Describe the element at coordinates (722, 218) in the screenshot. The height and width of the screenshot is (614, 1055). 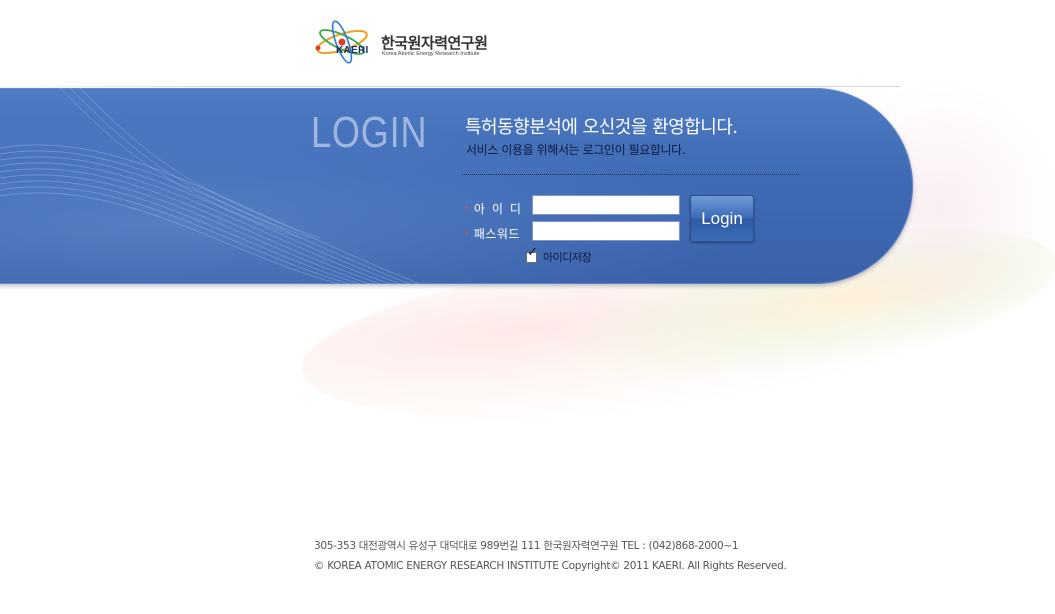
I see `login-button: Login` at that location.